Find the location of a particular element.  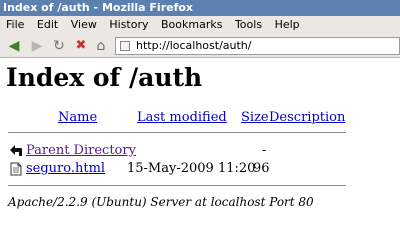

forward-arrow-icon: ▶ is located at coordinates (37, 46).